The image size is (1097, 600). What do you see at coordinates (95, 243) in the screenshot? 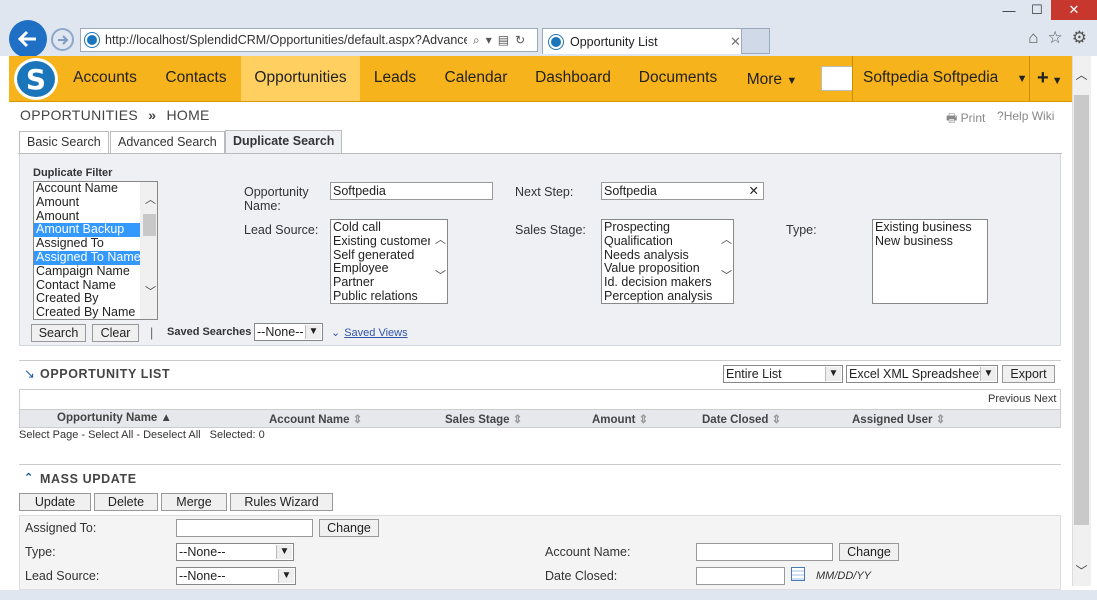
I see `list-item: Assigned To` at bounding box center [95, 243].